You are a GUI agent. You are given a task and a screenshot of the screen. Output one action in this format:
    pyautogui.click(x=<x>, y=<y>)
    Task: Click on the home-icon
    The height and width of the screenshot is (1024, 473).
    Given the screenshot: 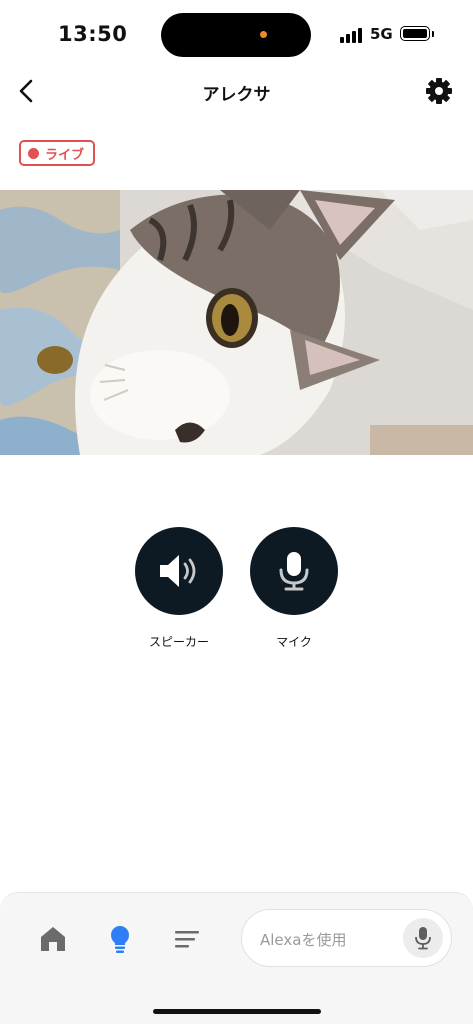 What is the action you would take?
    pyautogui.click(x=53, y=939)
    